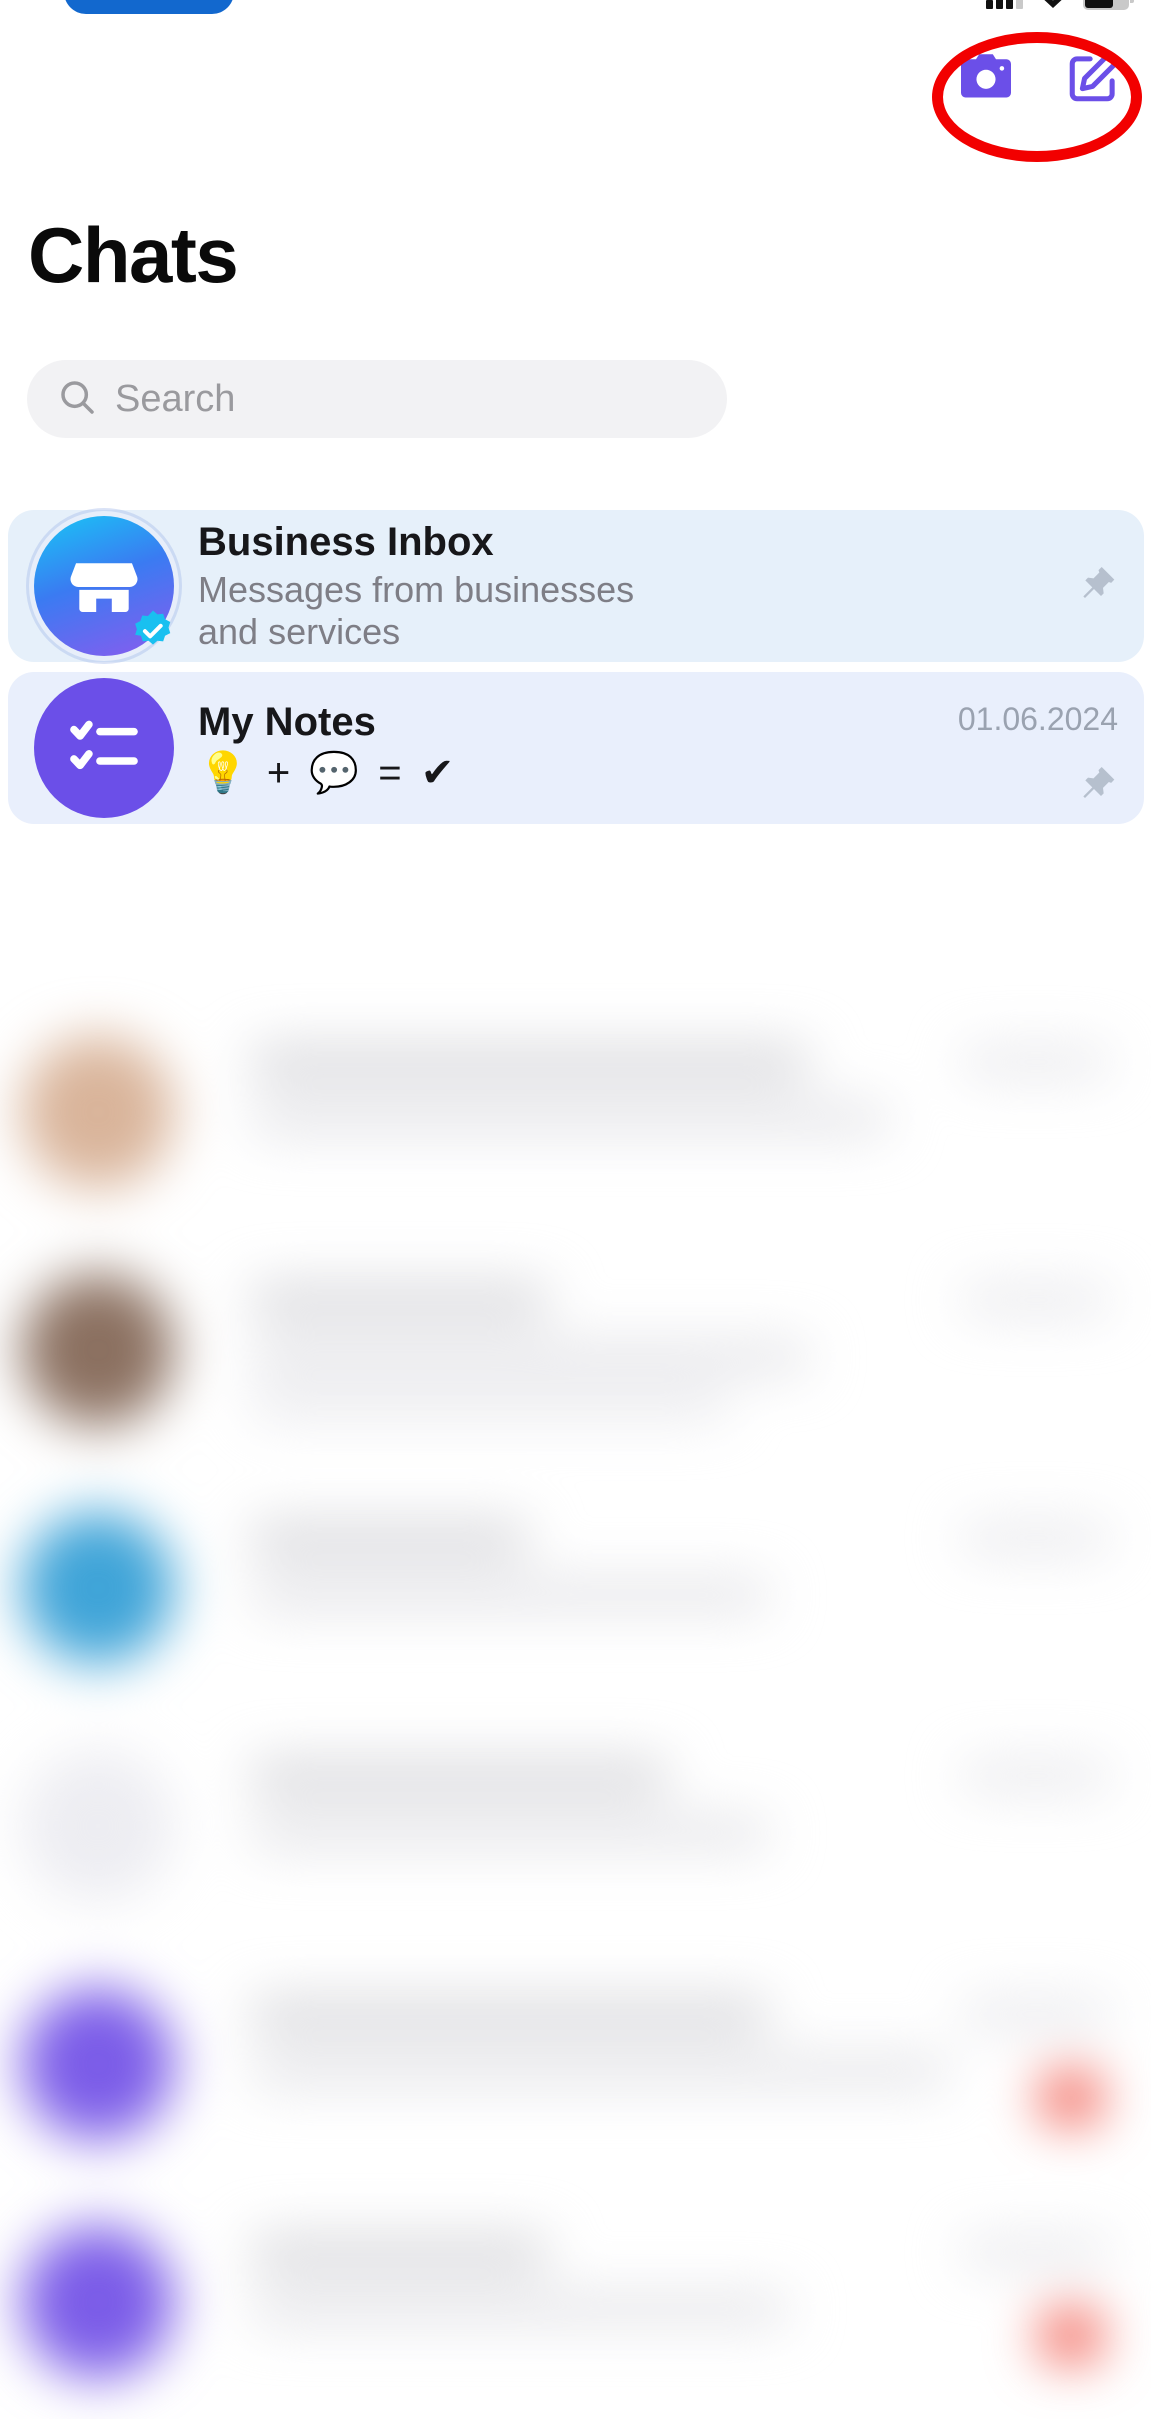  What do you see at coordinates (153, 631) in the screenshot?
I see `verified-badge-icon` at bounding box center [153, 631].